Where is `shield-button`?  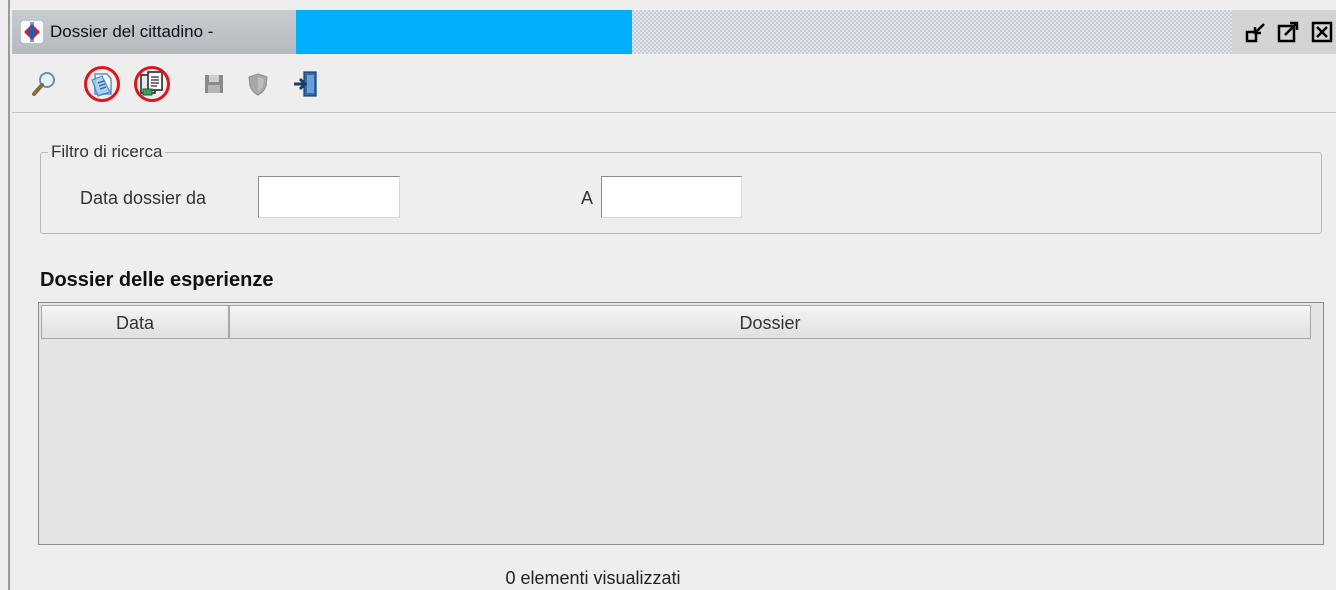
shield-button is located at coordinates (258, 84).